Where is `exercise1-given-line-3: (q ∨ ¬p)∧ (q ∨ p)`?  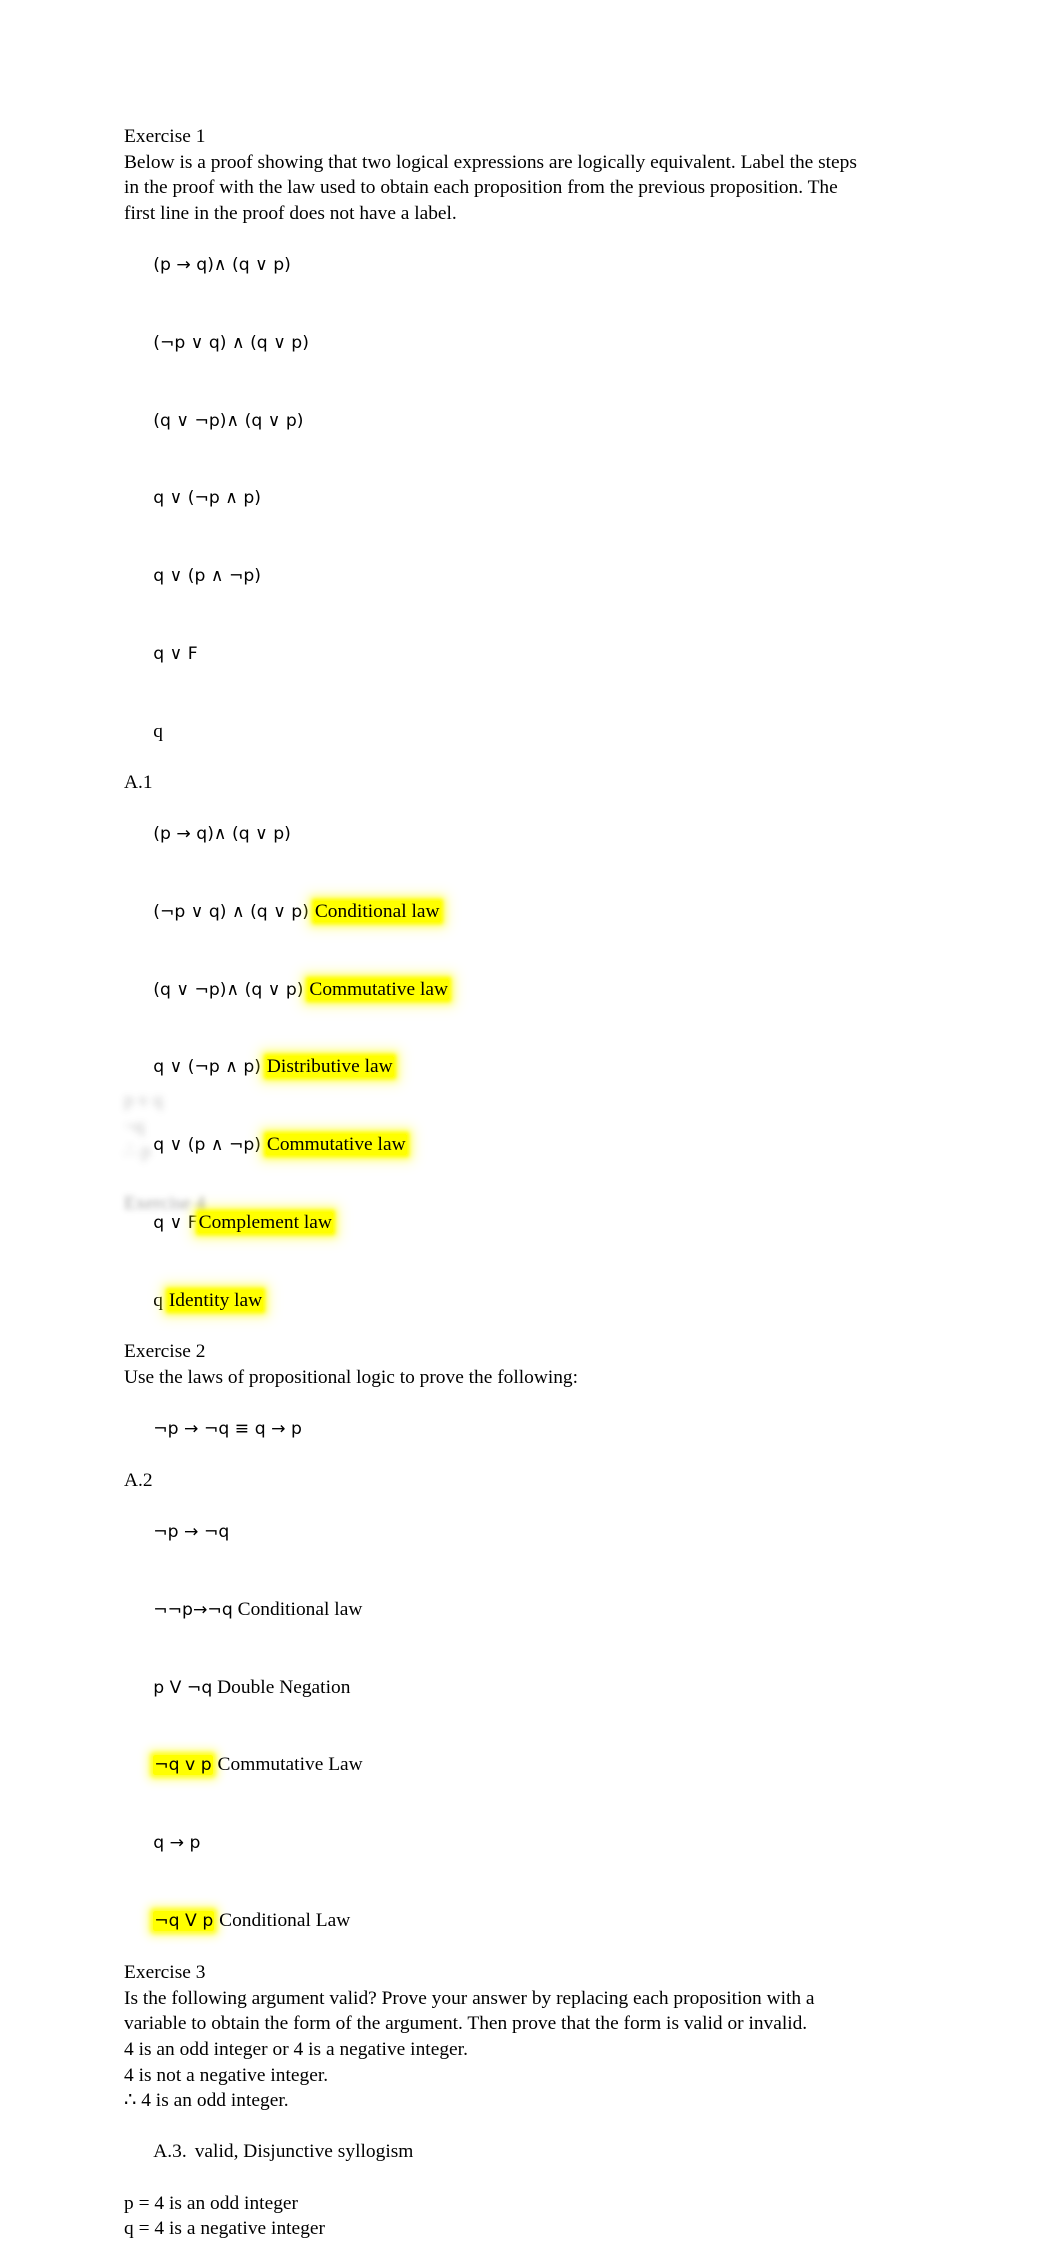
exercise1-given-line-3: (q ∨ ¬p)∧ (q ∨ p) is located at coordinates (497, 421).